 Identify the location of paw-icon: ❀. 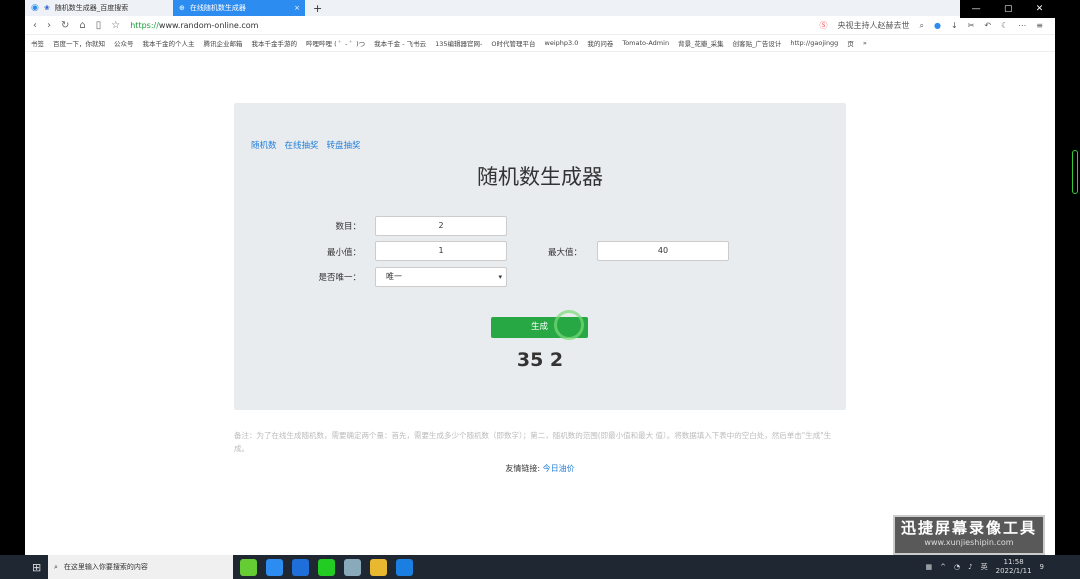
(46, 8).